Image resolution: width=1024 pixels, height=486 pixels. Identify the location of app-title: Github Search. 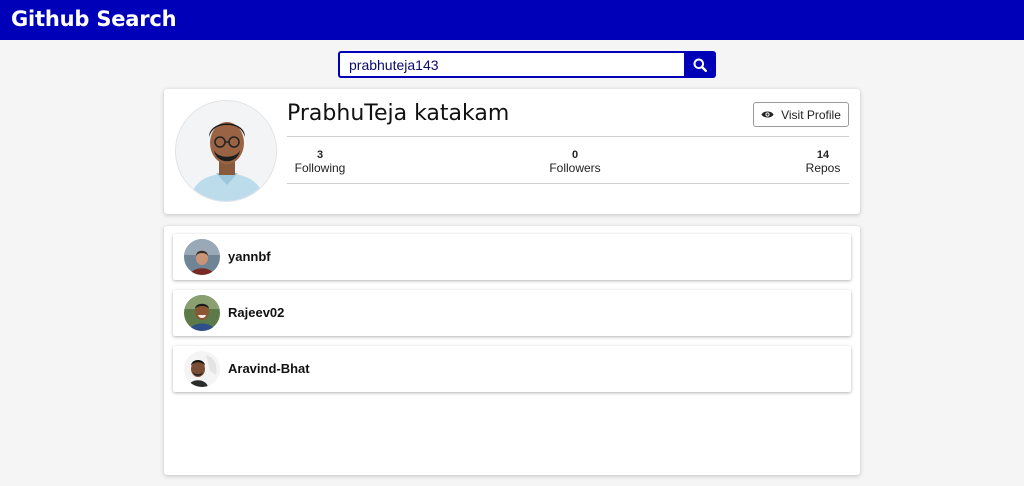
(94, 19).